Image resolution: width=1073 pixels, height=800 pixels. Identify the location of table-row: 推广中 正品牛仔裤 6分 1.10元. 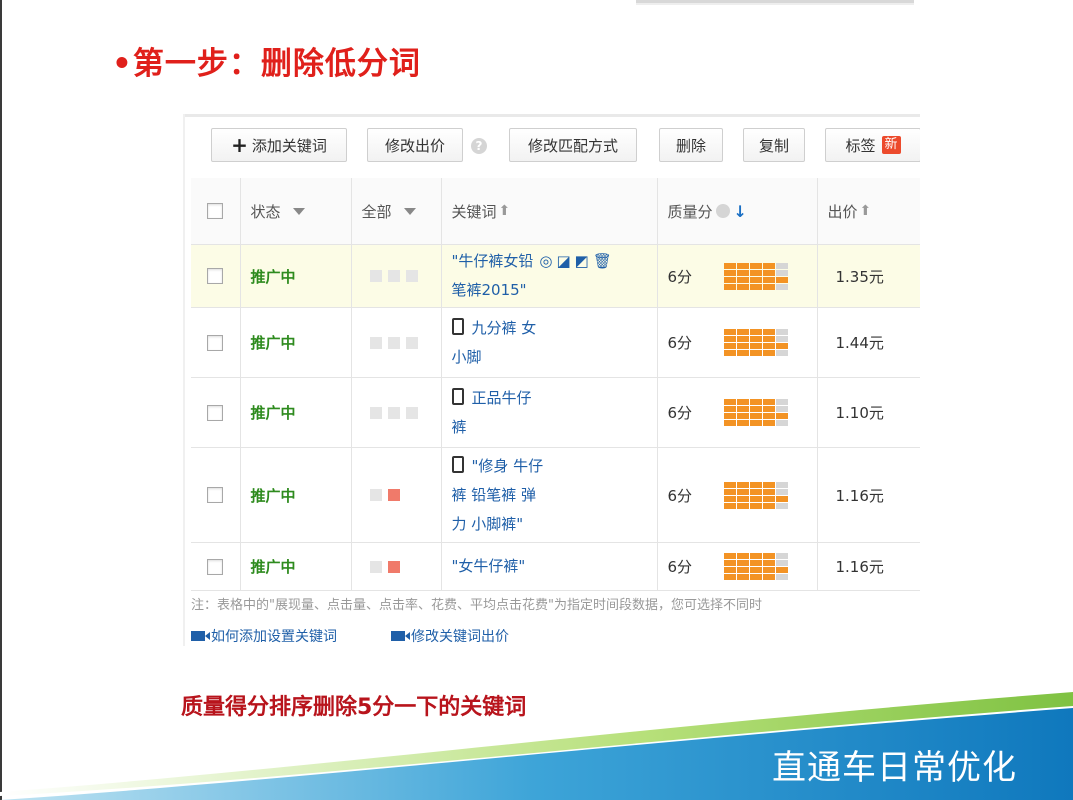
(555, 412).